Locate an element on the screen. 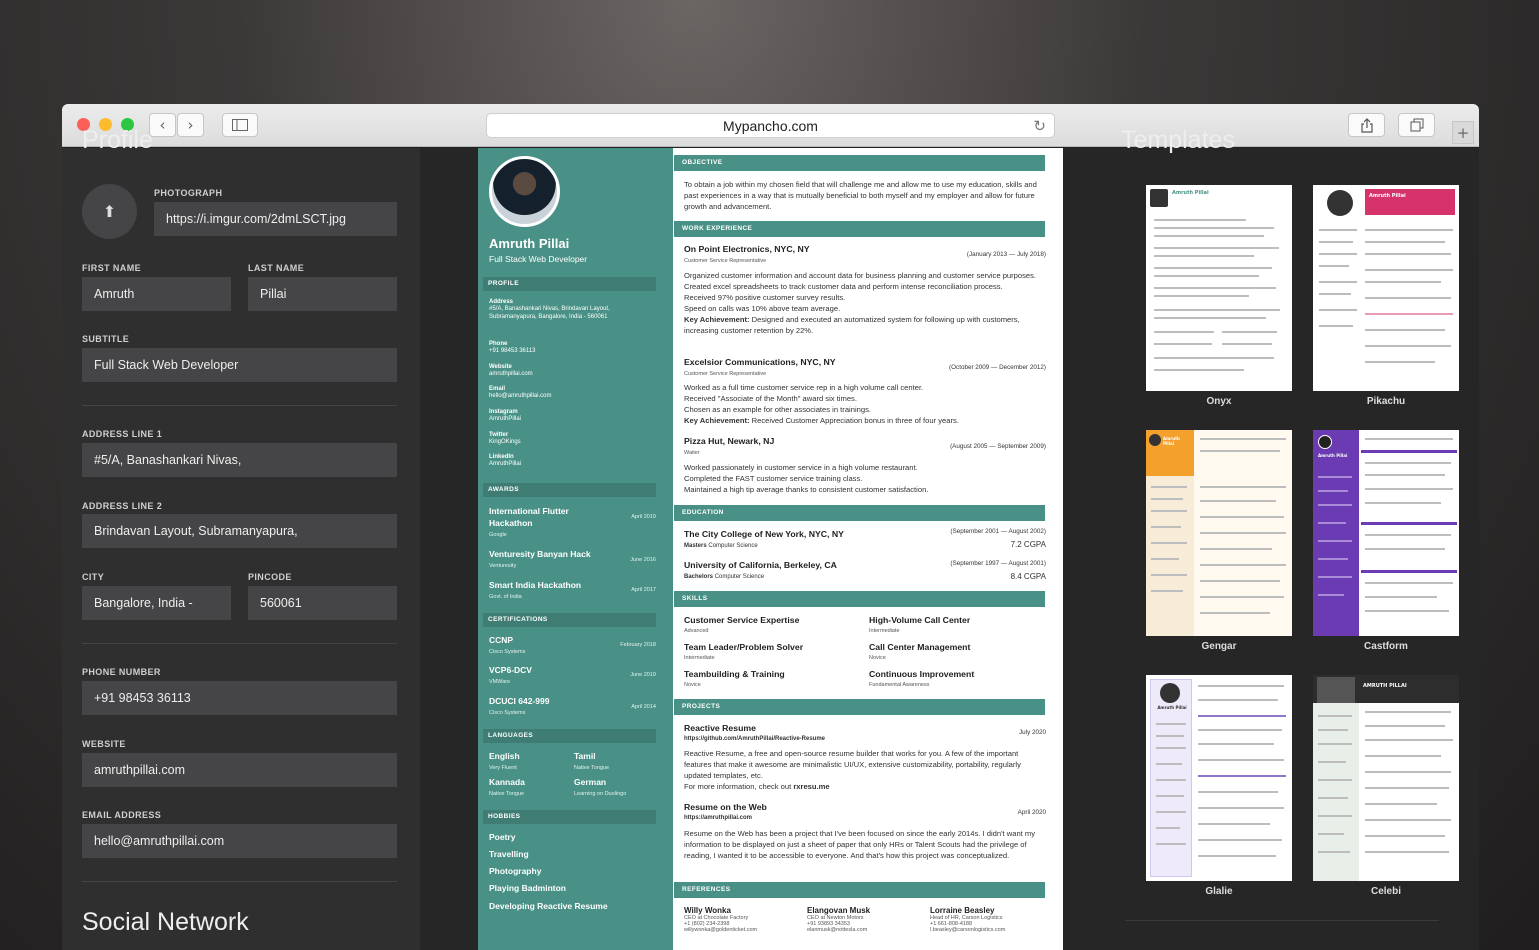  award-date: April 2017 is located at coordinates (643, 590).